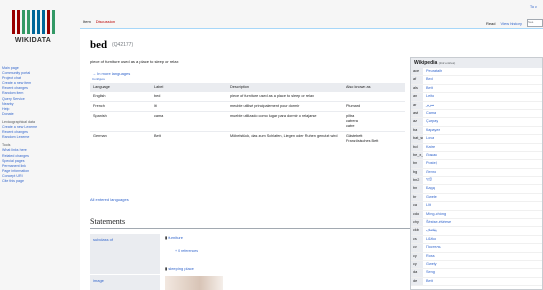 Image resolution: width=543 pixels, height=290 pixels. I want to click on property-label: subclass of, so click(103, 239).